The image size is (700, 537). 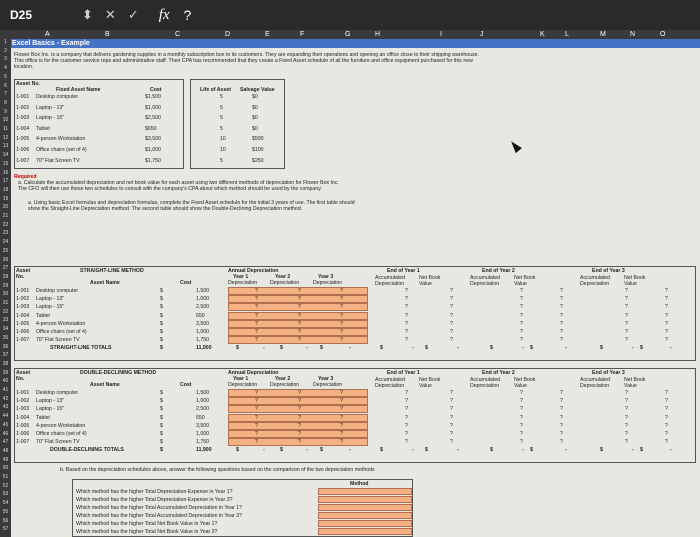 What do you see at coordinates (153, 97) in the screenshot?
I see `cost-cell: $1,500` at bounding box center [153, 97].